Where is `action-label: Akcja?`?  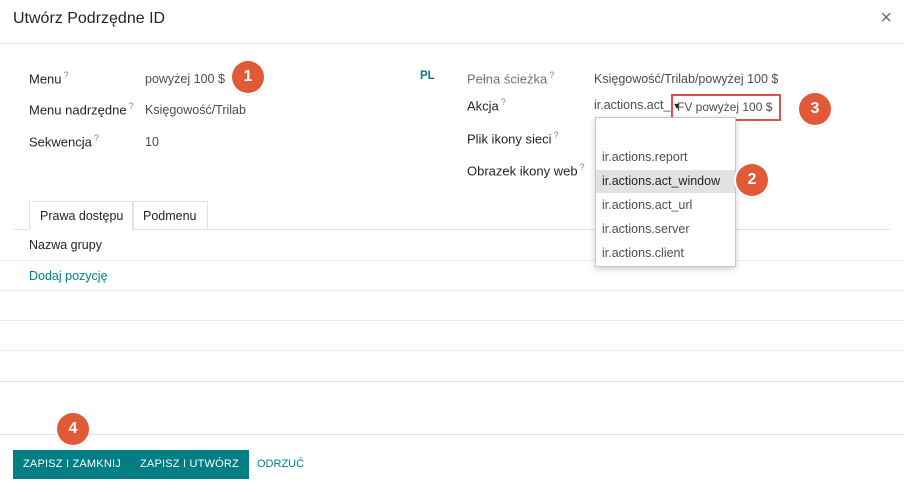
action-label: Akcja? is located at coordinates (486, 105).